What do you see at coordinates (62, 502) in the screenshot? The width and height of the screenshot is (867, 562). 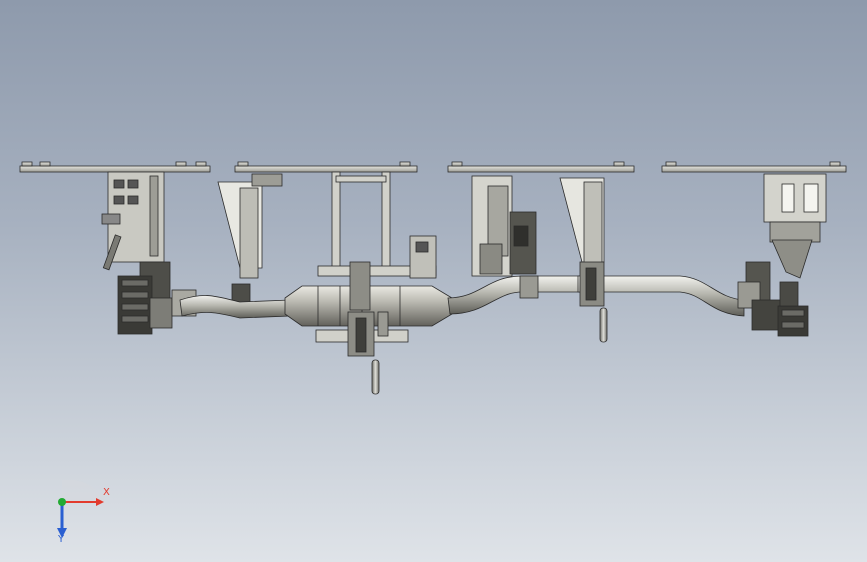 I see `origin-z-icon` at bounding box center [62, 502].